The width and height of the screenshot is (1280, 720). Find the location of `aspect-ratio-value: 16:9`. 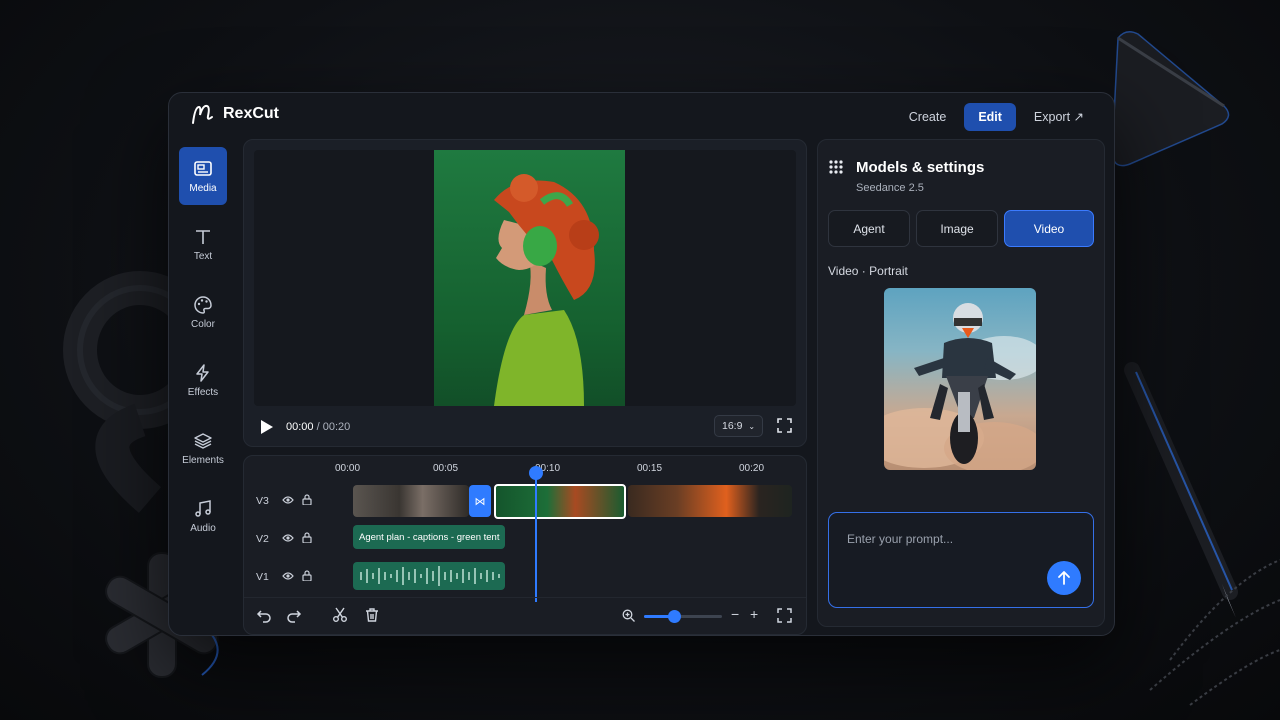

aspect-ratio-value: 16:9 is located at coordinates (732, 426).